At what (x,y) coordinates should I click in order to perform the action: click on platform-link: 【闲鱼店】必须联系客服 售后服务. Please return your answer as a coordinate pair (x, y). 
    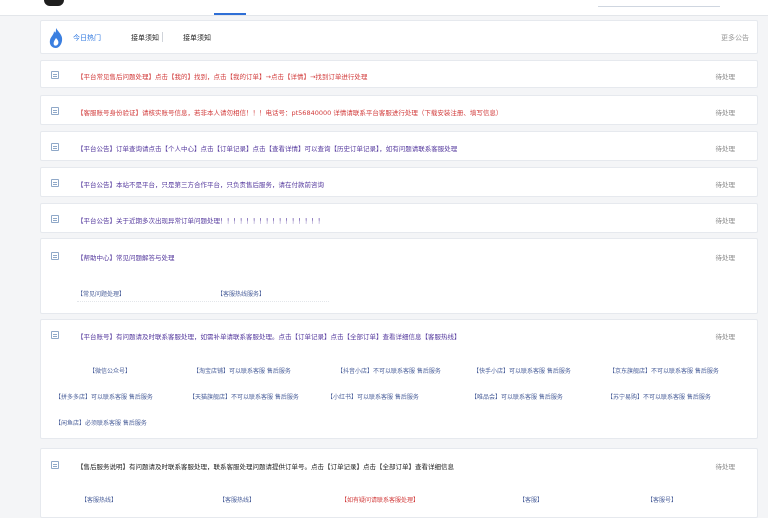
    Looking at the image, I should click on (101, 422).